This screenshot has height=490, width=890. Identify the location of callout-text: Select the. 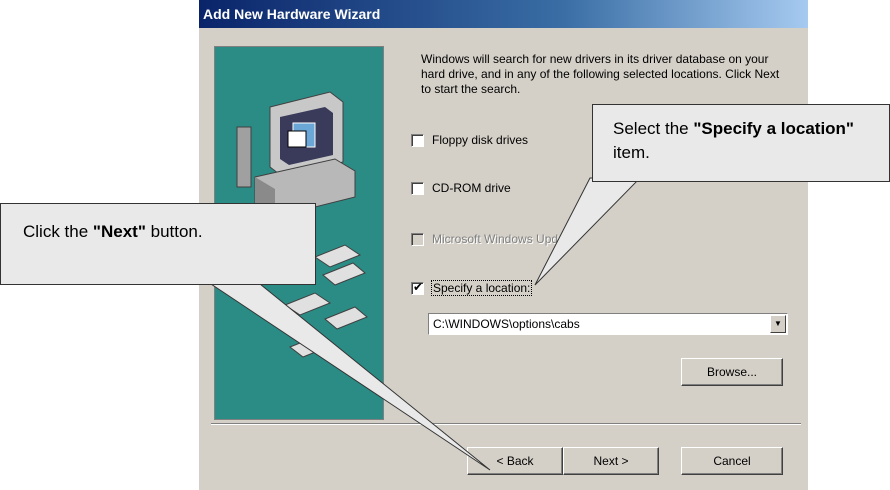
(653, 128).